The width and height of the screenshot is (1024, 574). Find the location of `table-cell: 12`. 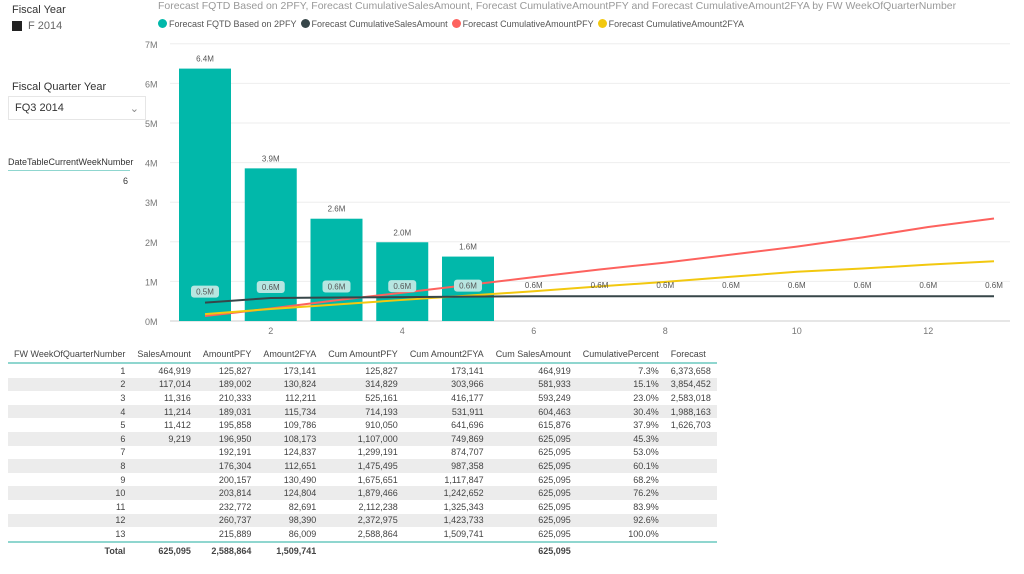

table-cell: 12 is located at coordinates (70, 520).